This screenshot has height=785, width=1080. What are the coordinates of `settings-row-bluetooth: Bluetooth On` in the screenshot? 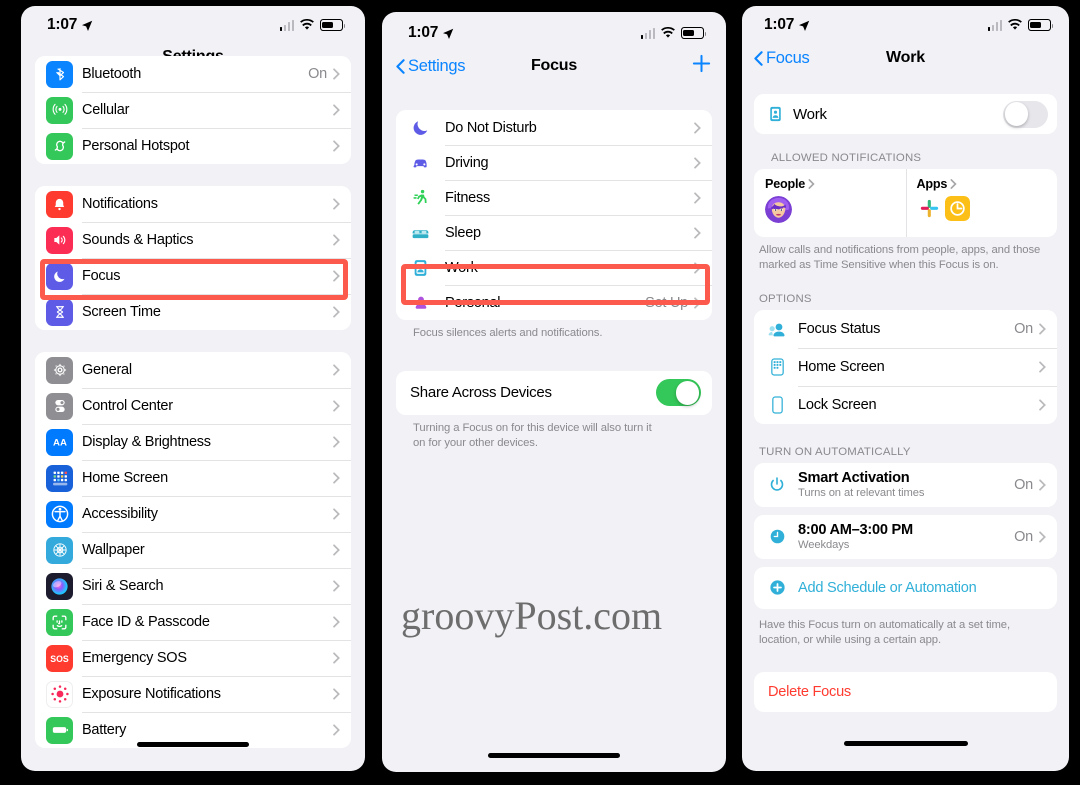 It's located at (193, 74).